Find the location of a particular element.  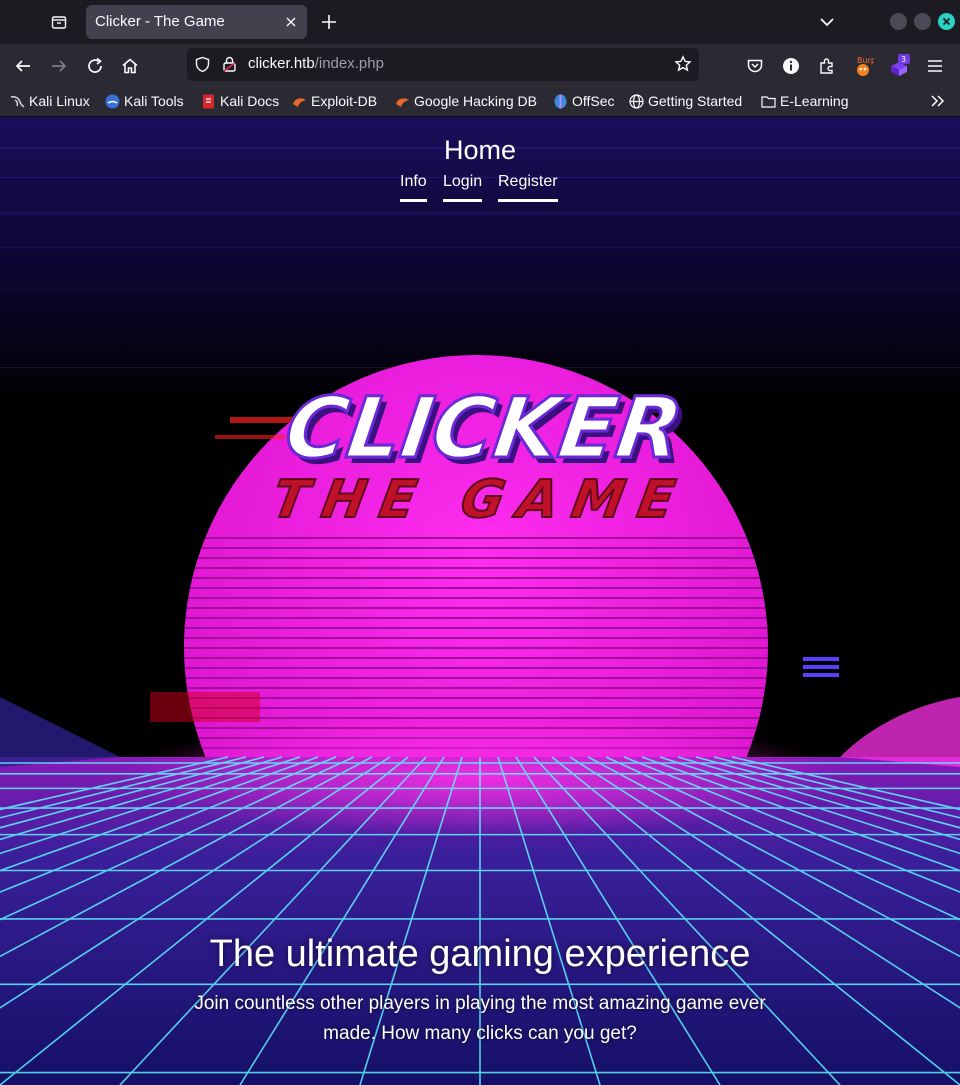

offsec-icon is located at coordinates (560, 101).